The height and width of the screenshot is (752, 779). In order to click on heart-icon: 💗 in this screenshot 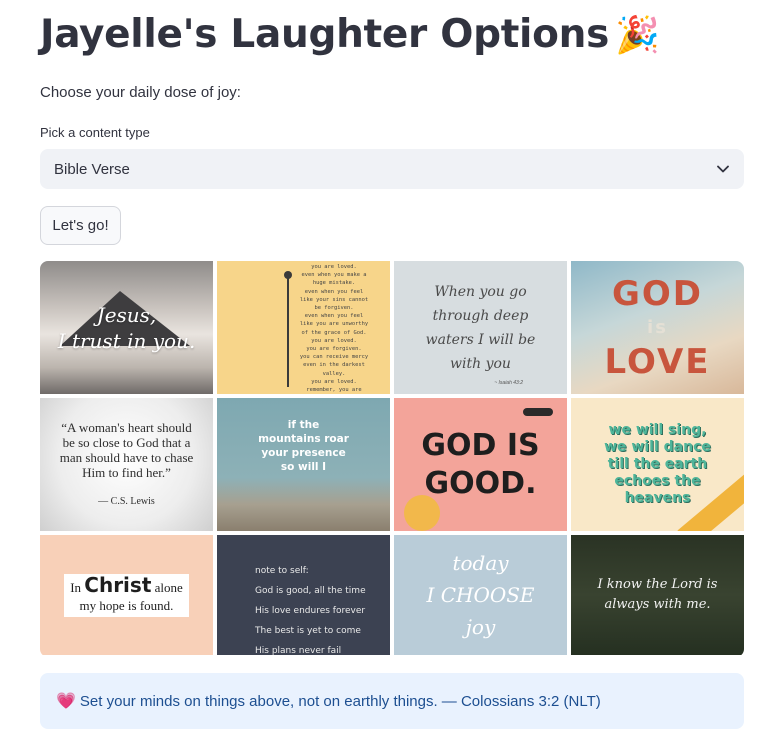, I will do `click(66, 701)`.